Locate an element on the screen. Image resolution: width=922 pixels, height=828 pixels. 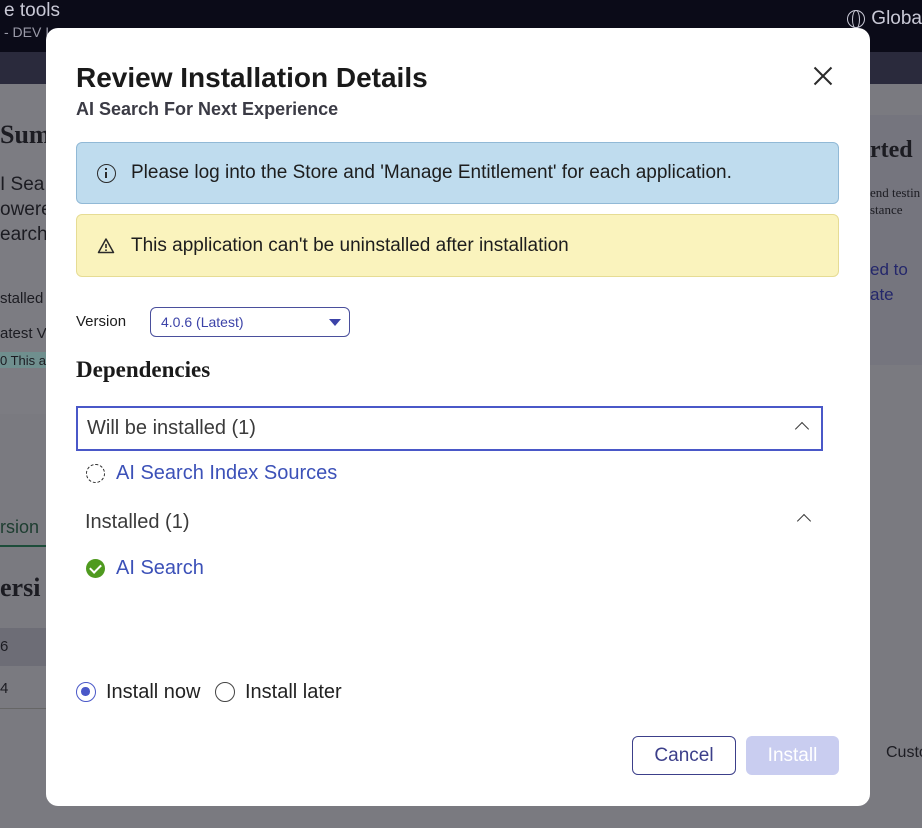
install-now-radio: Install now is located at coordinates (138, 692).